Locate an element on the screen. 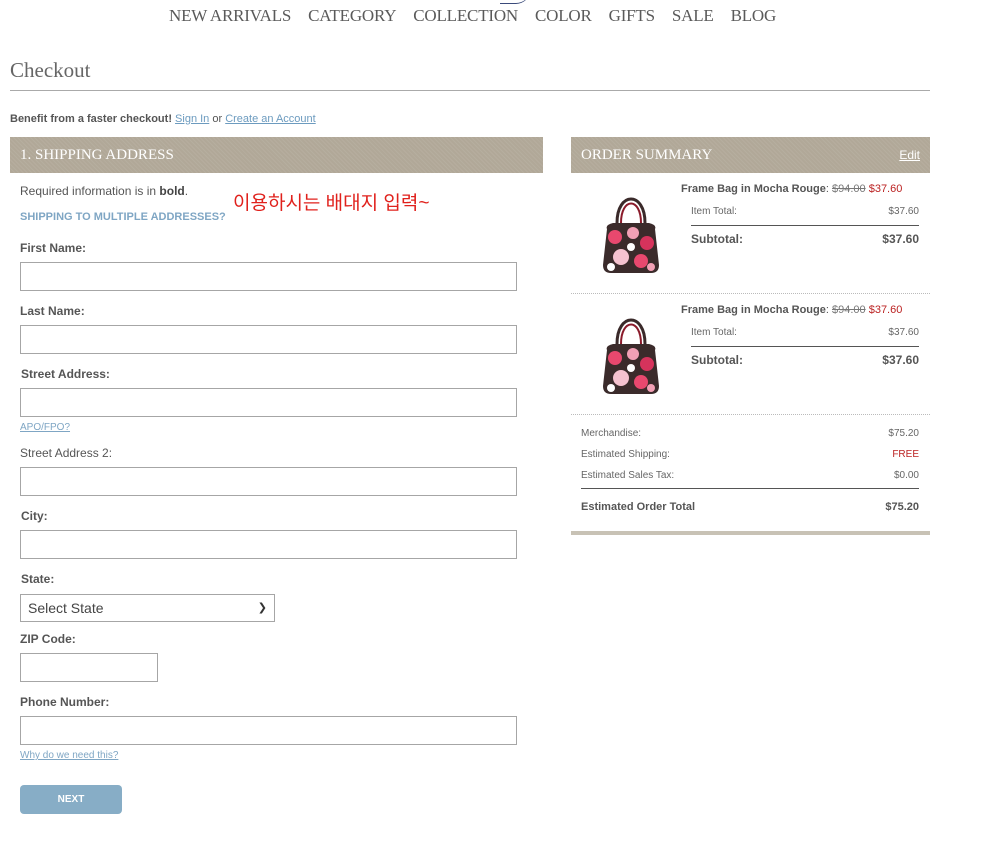  merchandise-row: Merchandise: $75.20 is located at coordinates (750, 433).